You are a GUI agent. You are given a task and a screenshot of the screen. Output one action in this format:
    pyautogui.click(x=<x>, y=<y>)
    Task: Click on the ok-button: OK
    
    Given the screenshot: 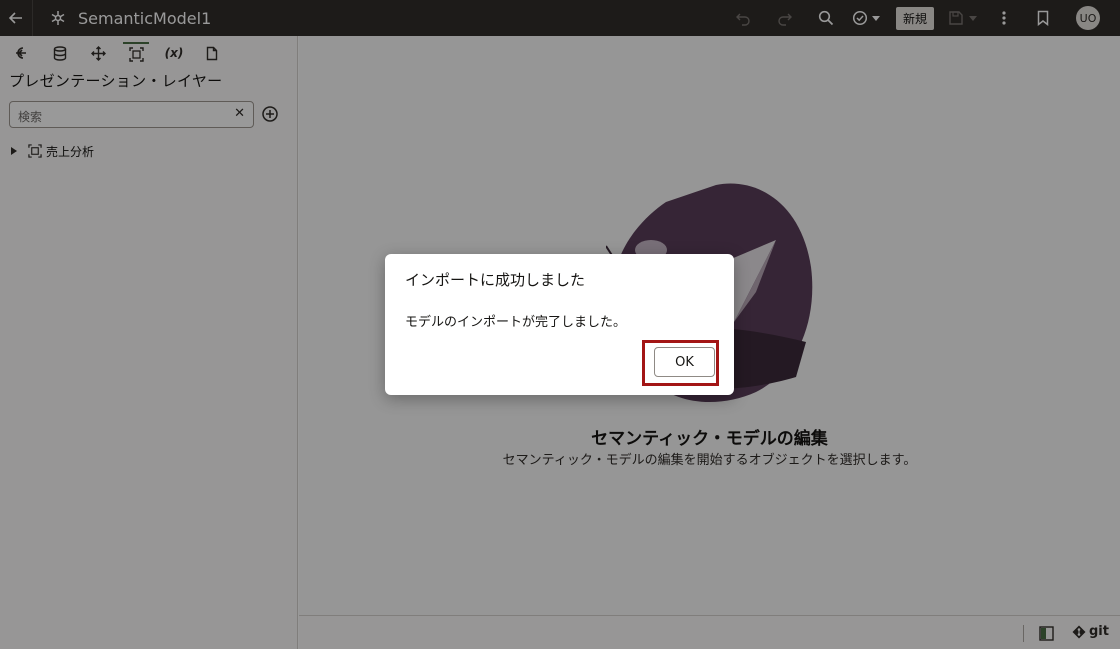 What is the action you would take?
    pyautogui.click(x=684, y=362)
    